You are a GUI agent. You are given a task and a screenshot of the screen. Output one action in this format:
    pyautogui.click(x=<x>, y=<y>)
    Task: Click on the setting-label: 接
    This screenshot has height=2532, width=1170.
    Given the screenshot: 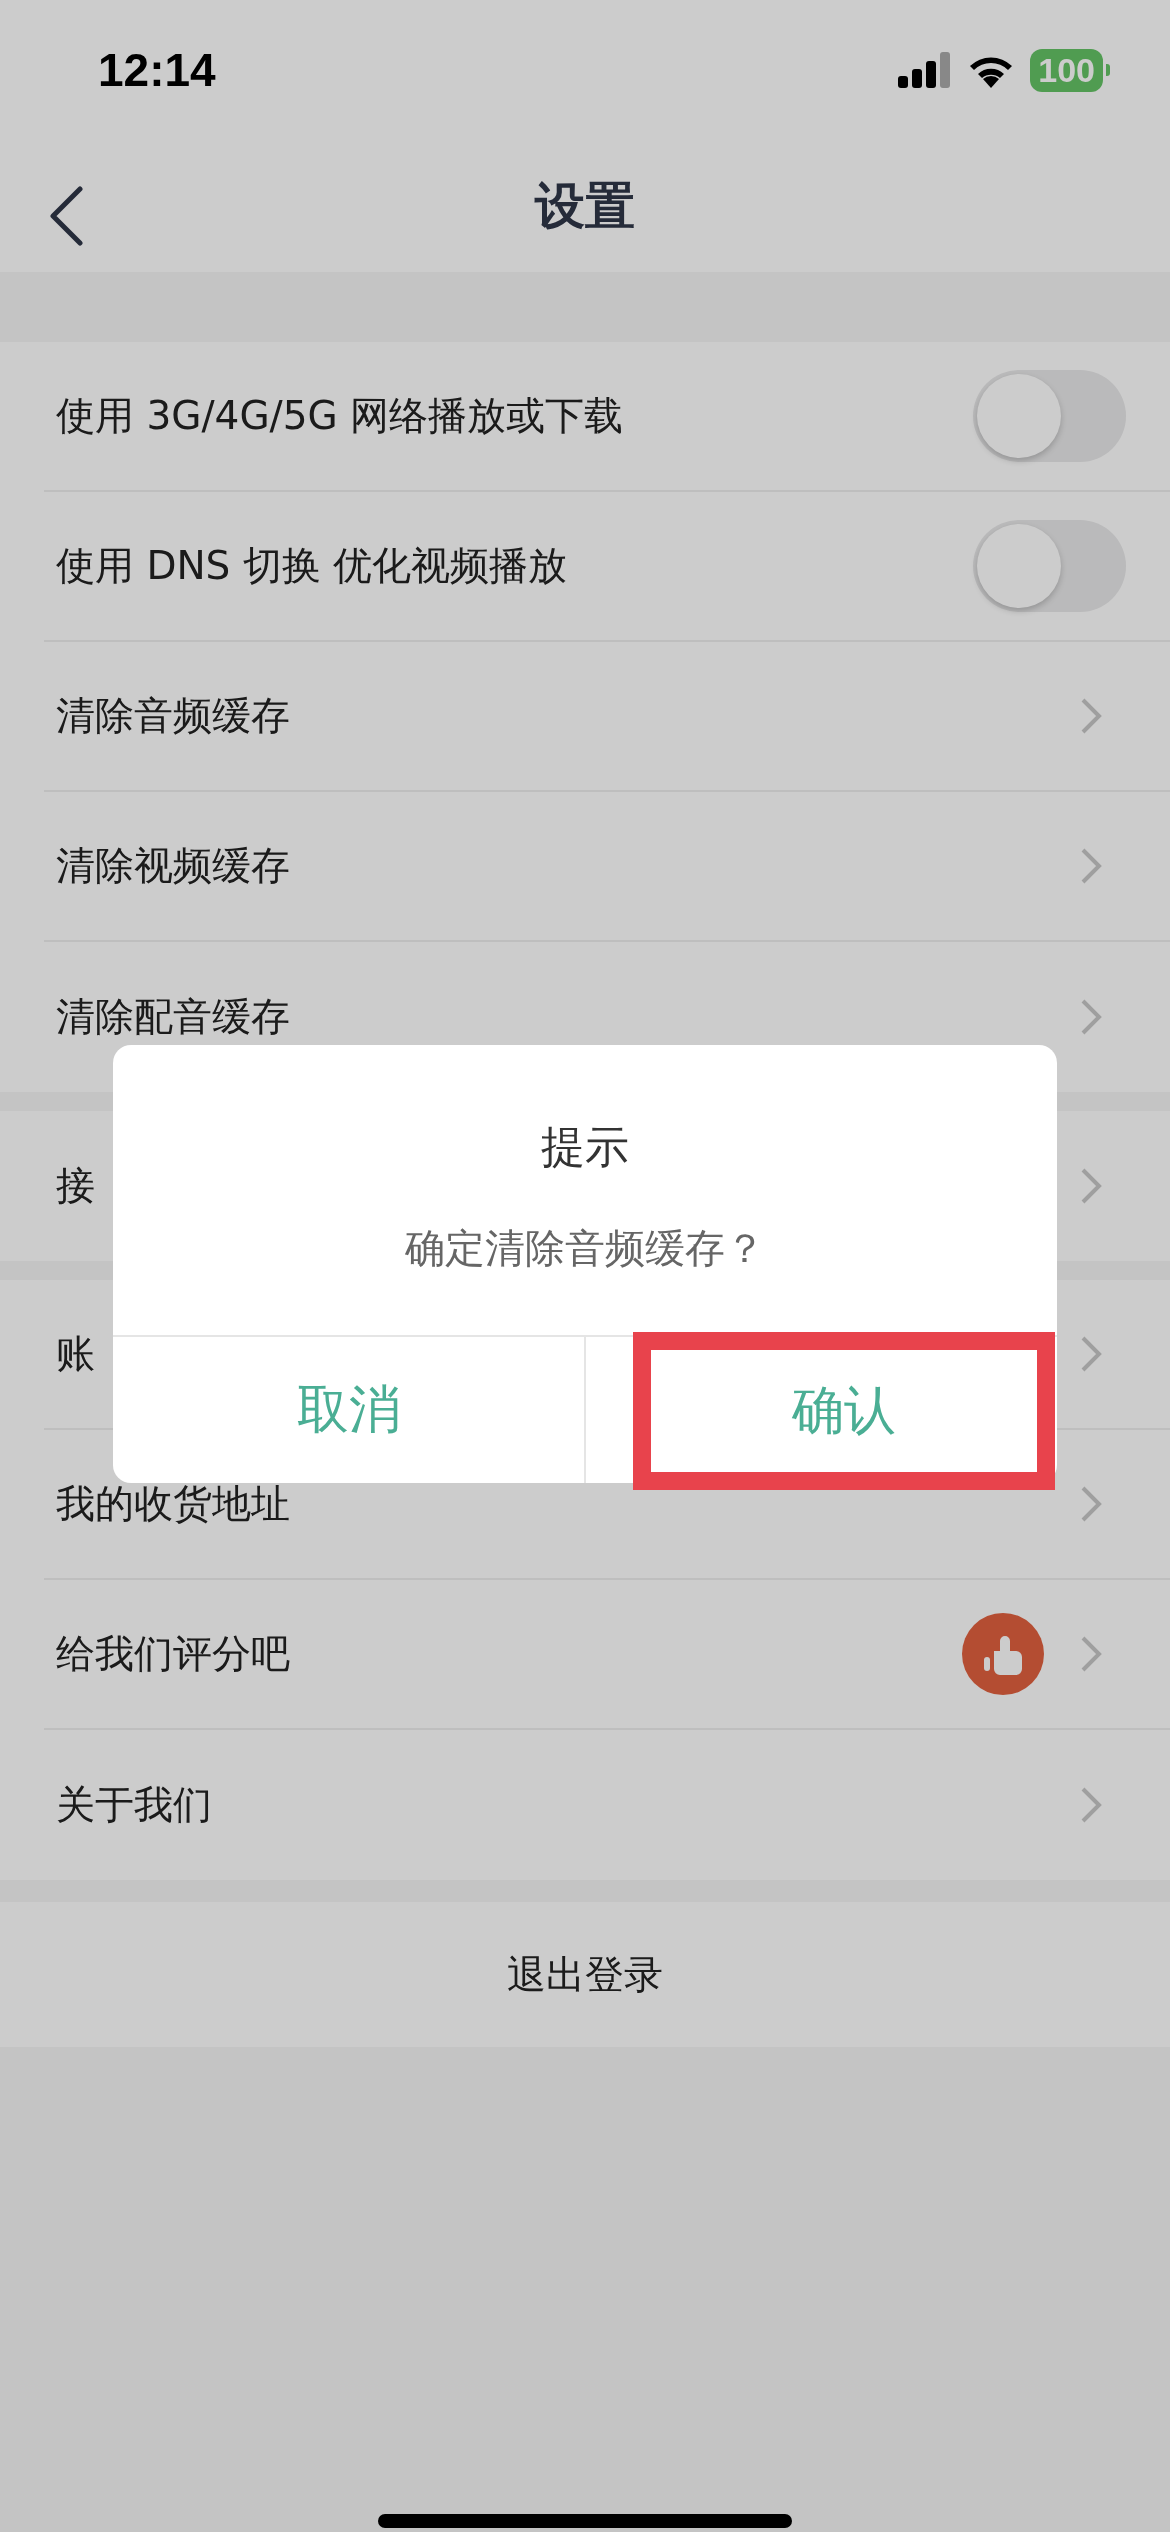 What is the action you would take?
    pyautogui.click(x=76, y=1186)
    